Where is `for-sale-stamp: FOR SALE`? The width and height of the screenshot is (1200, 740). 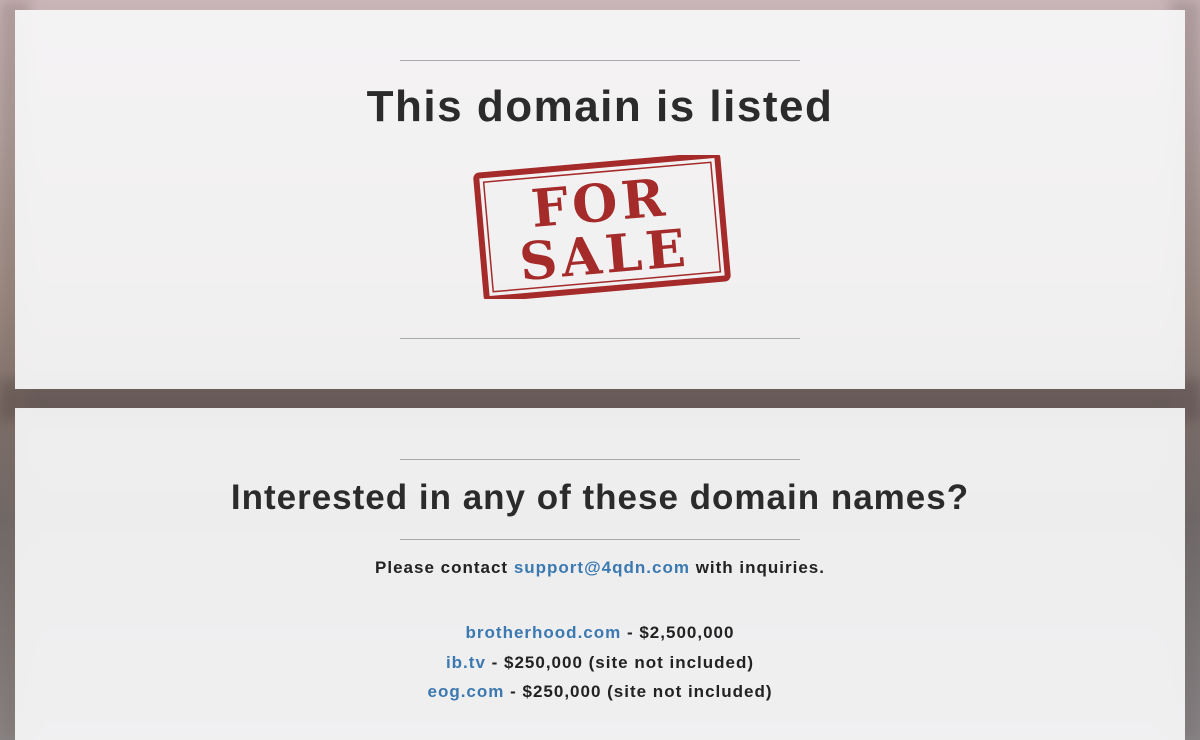 for-sale-stamp: FOR SALE is located at coordinates (602, 227).